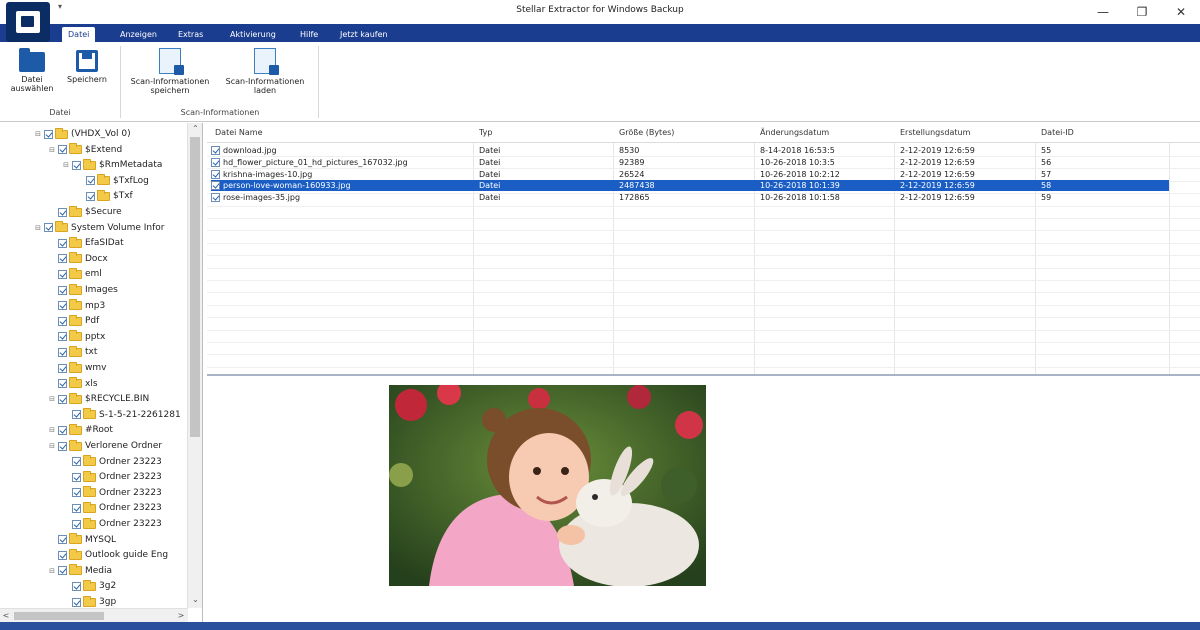 The height and width of the screenshot is (630, 1200). What do you see at coordinates (265, 71) in the screenshot?
I see `load-scan-info-button: Scan-Informationen laden` at bounding box center [265, 71].